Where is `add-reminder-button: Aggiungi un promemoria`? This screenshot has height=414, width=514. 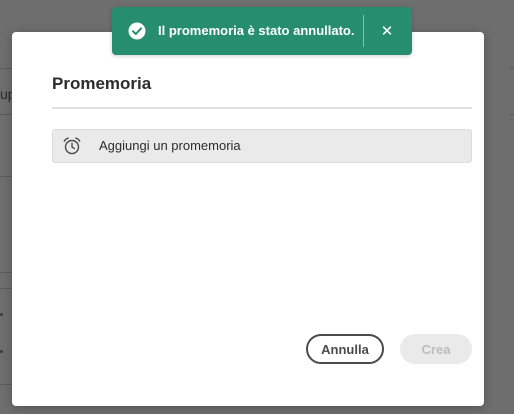 add-reminder-button: Aggiungi un promemoria is located at coordinates (262, 146).